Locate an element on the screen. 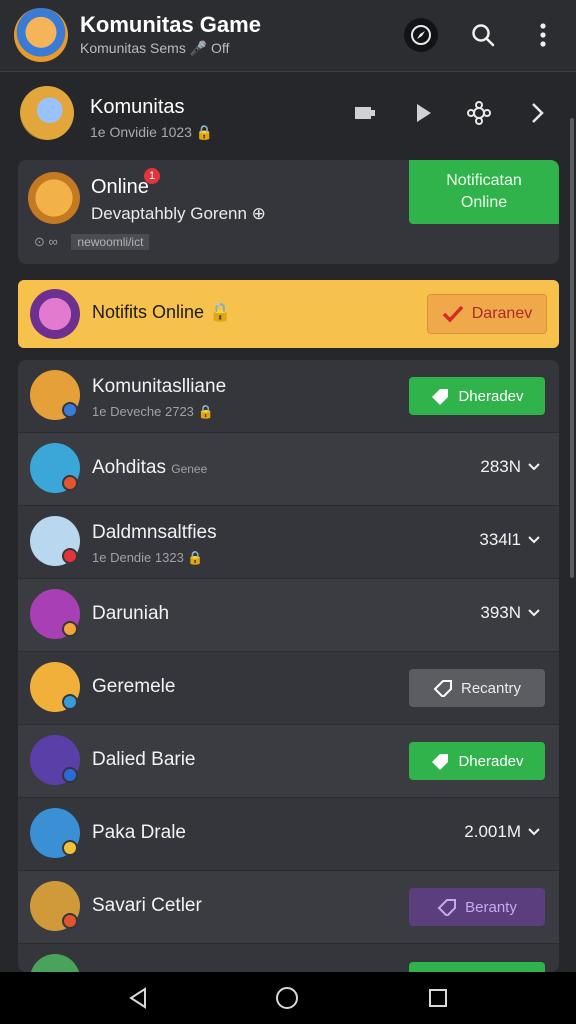 The width and height of the screenshot is (576, 1024). member-count: 334l1 is located at coordinates (510, 540).